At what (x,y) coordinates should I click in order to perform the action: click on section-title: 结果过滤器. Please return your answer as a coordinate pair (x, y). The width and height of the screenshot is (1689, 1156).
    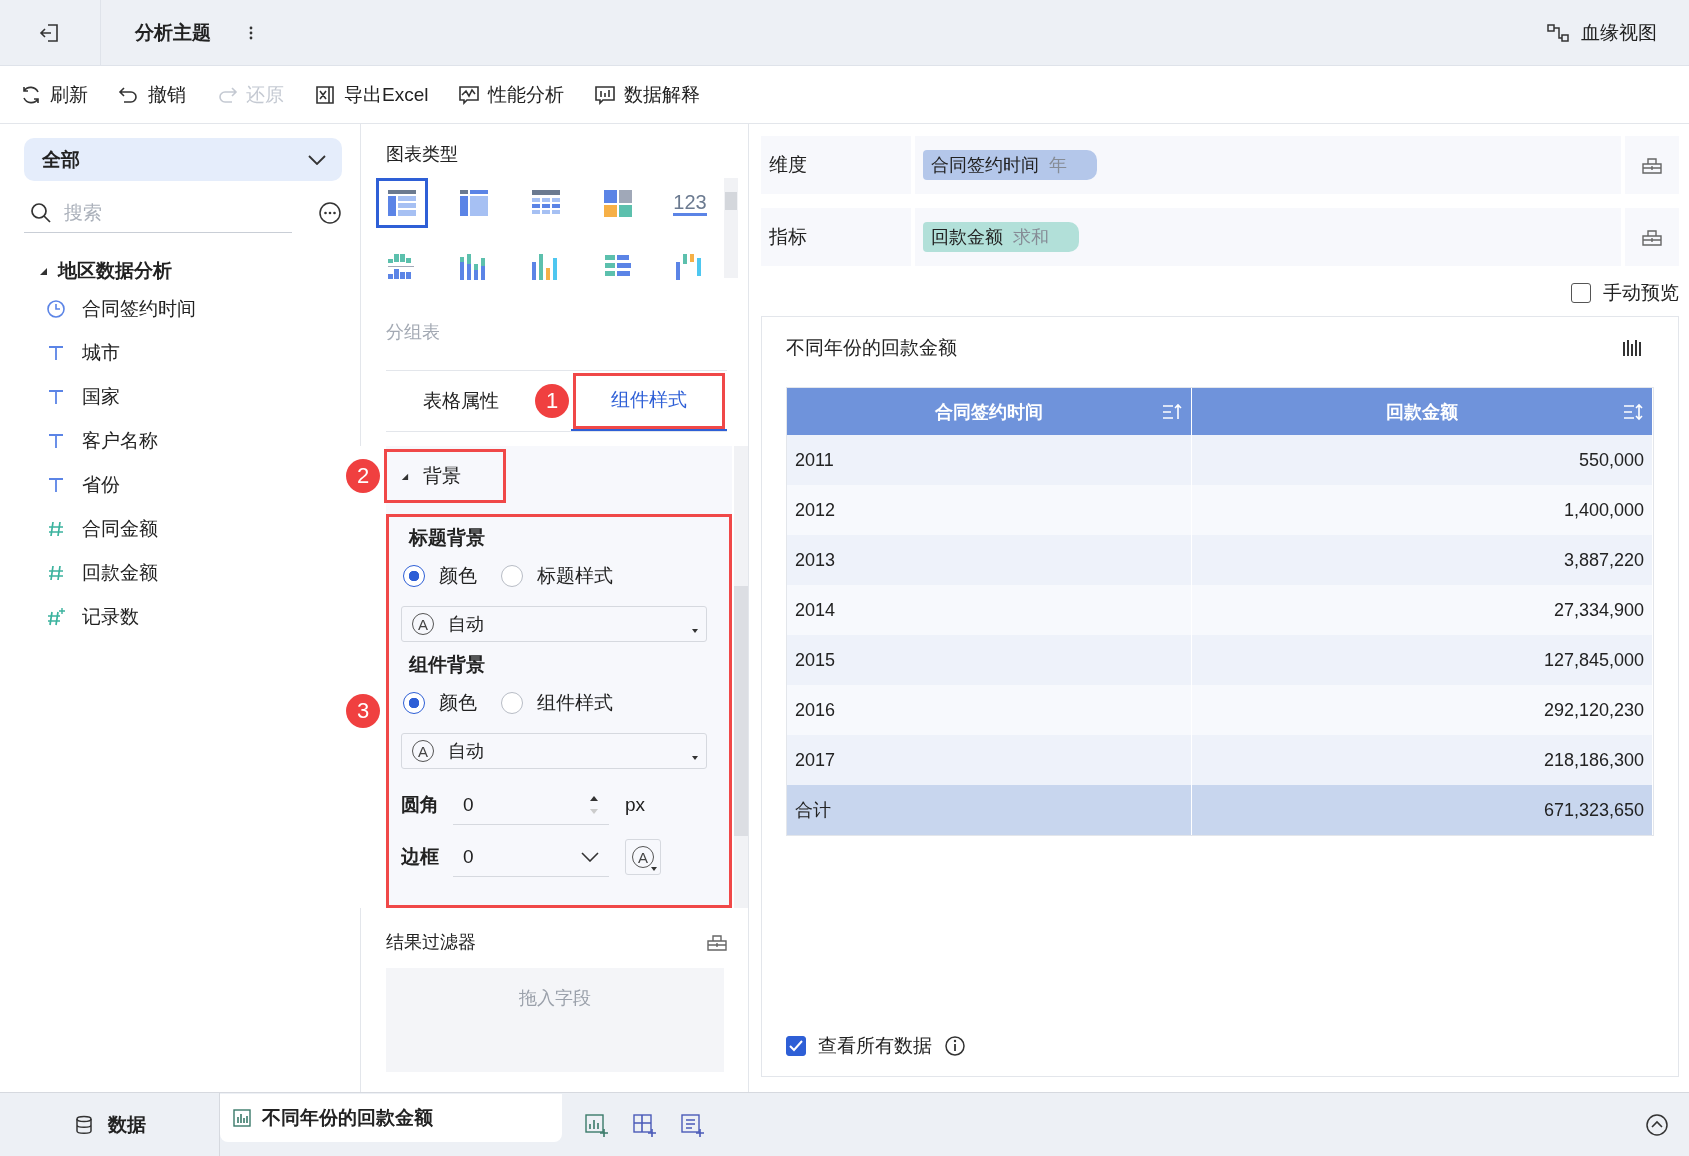
    Looking at the image, I should click on (431, 942).